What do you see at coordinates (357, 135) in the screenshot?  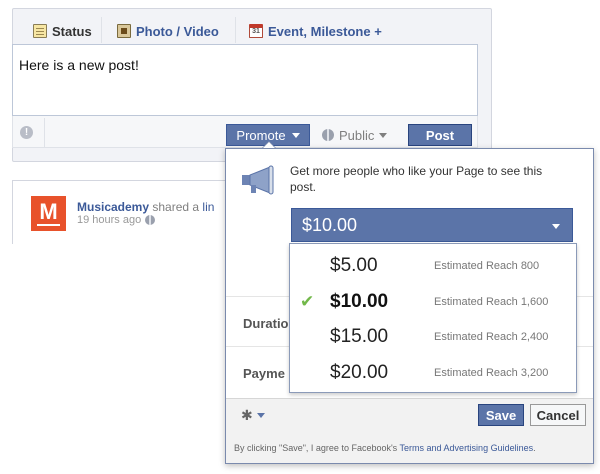 I see `audience-label: Public` at bounding box center [357, 135].